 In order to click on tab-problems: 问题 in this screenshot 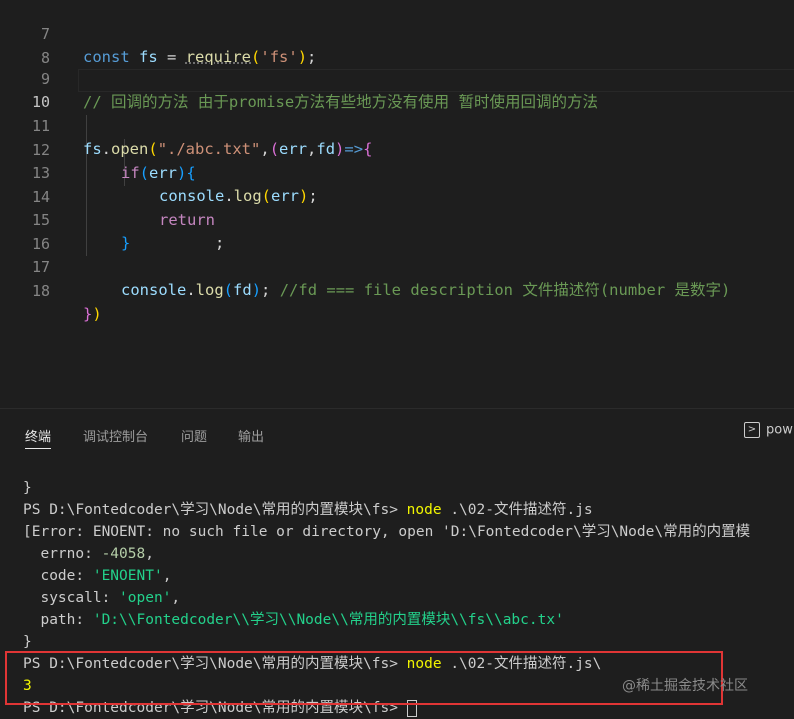, I will do `click(194, 435)`.